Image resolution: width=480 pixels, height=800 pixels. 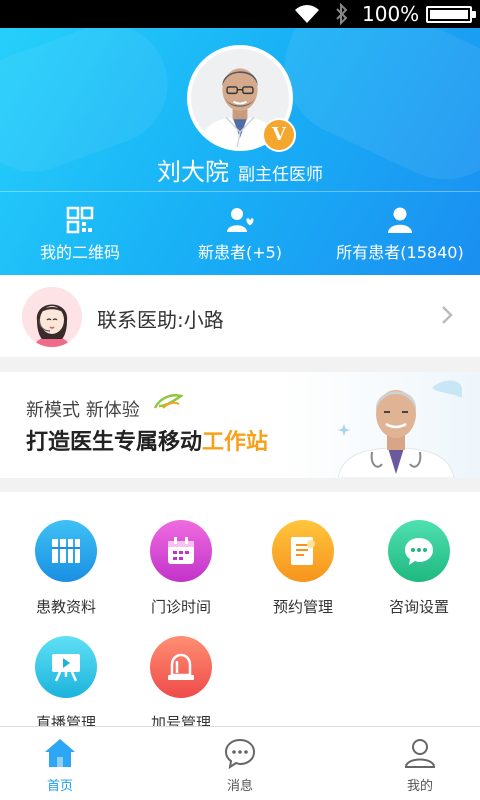 I want to click on tab-home: 首页, so click(x=70, y=765).